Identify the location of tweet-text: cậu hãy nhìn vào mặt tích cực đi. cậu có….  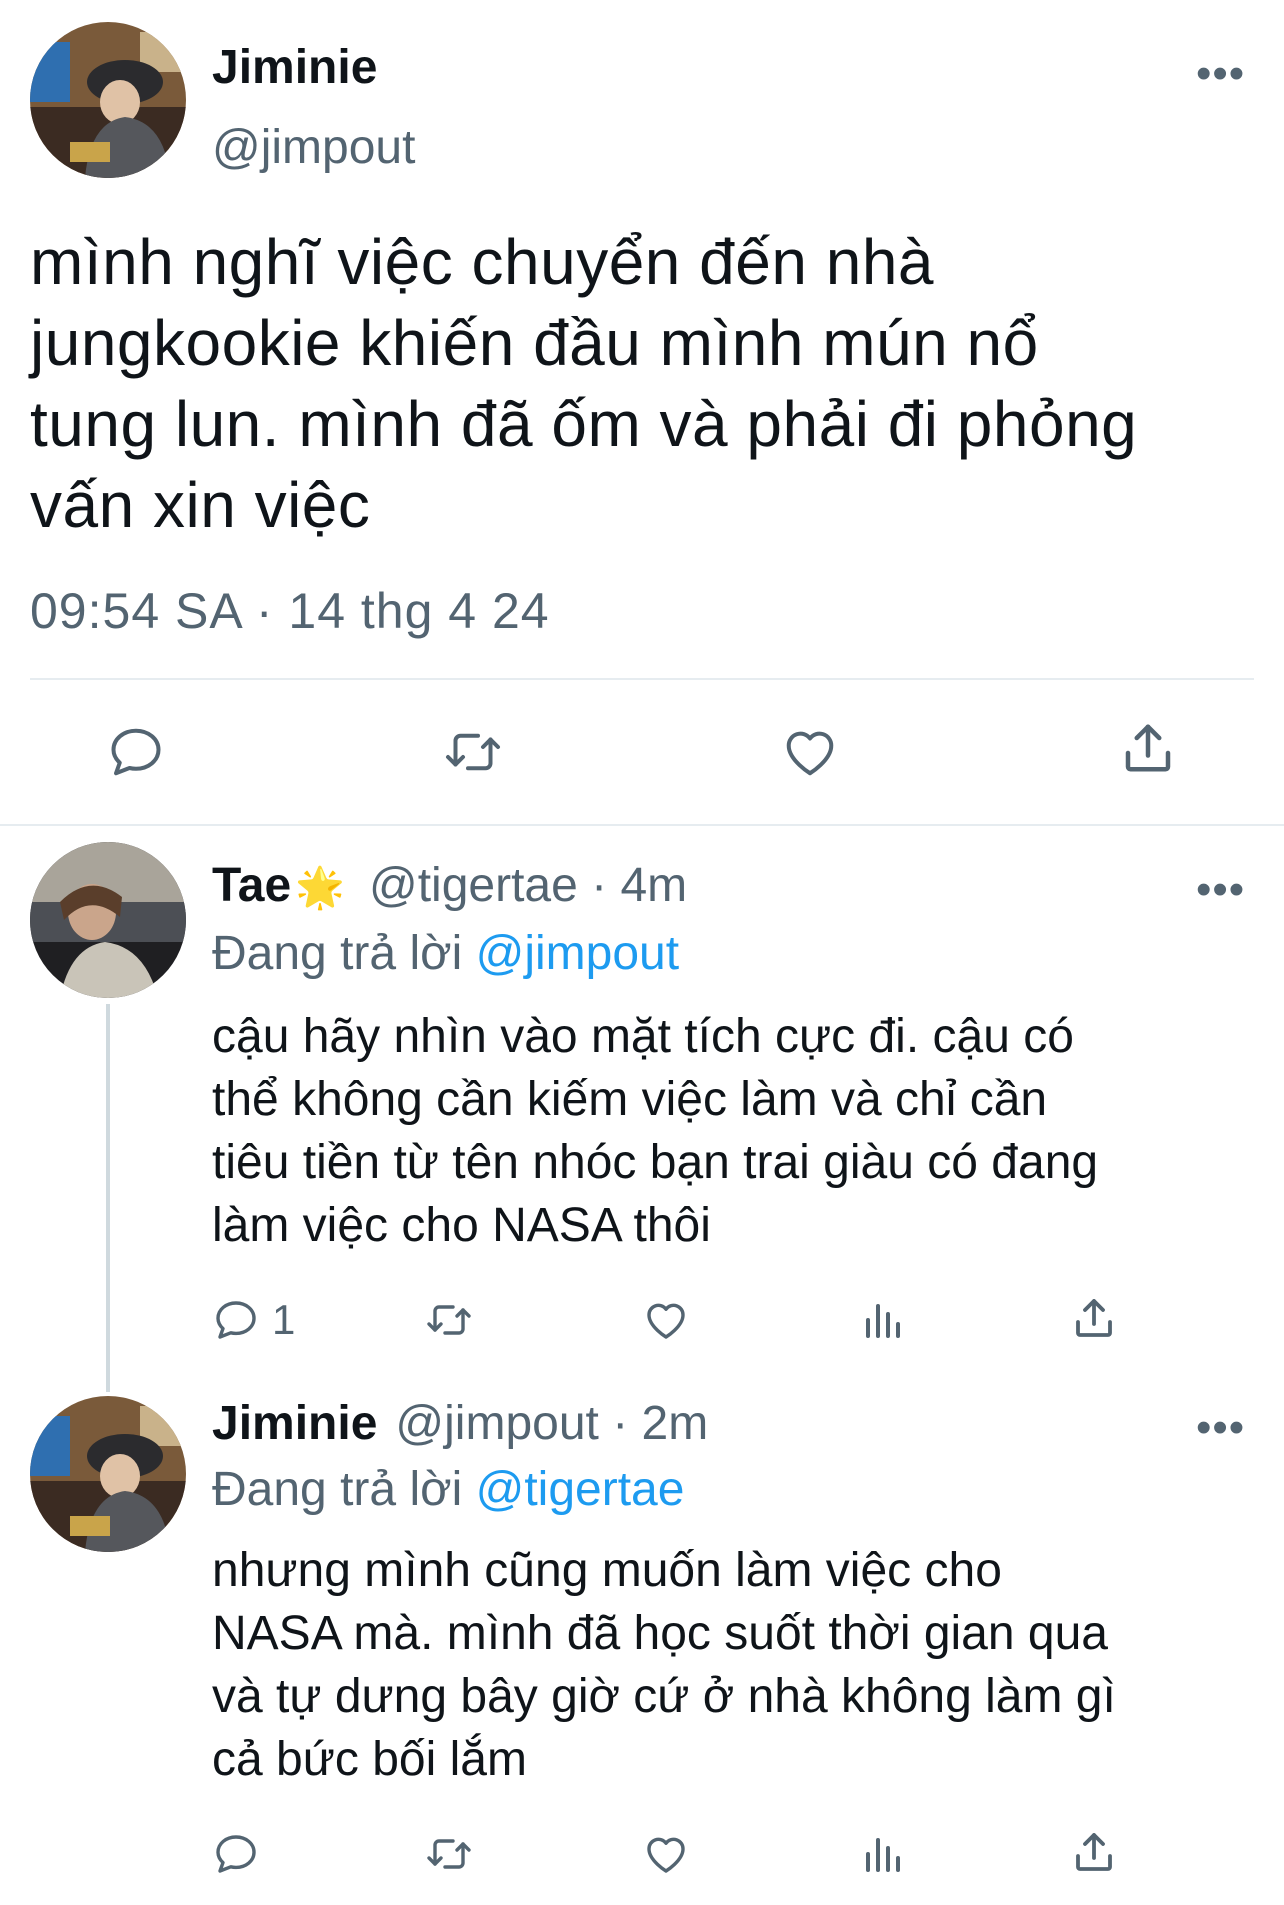
(655, 1131).